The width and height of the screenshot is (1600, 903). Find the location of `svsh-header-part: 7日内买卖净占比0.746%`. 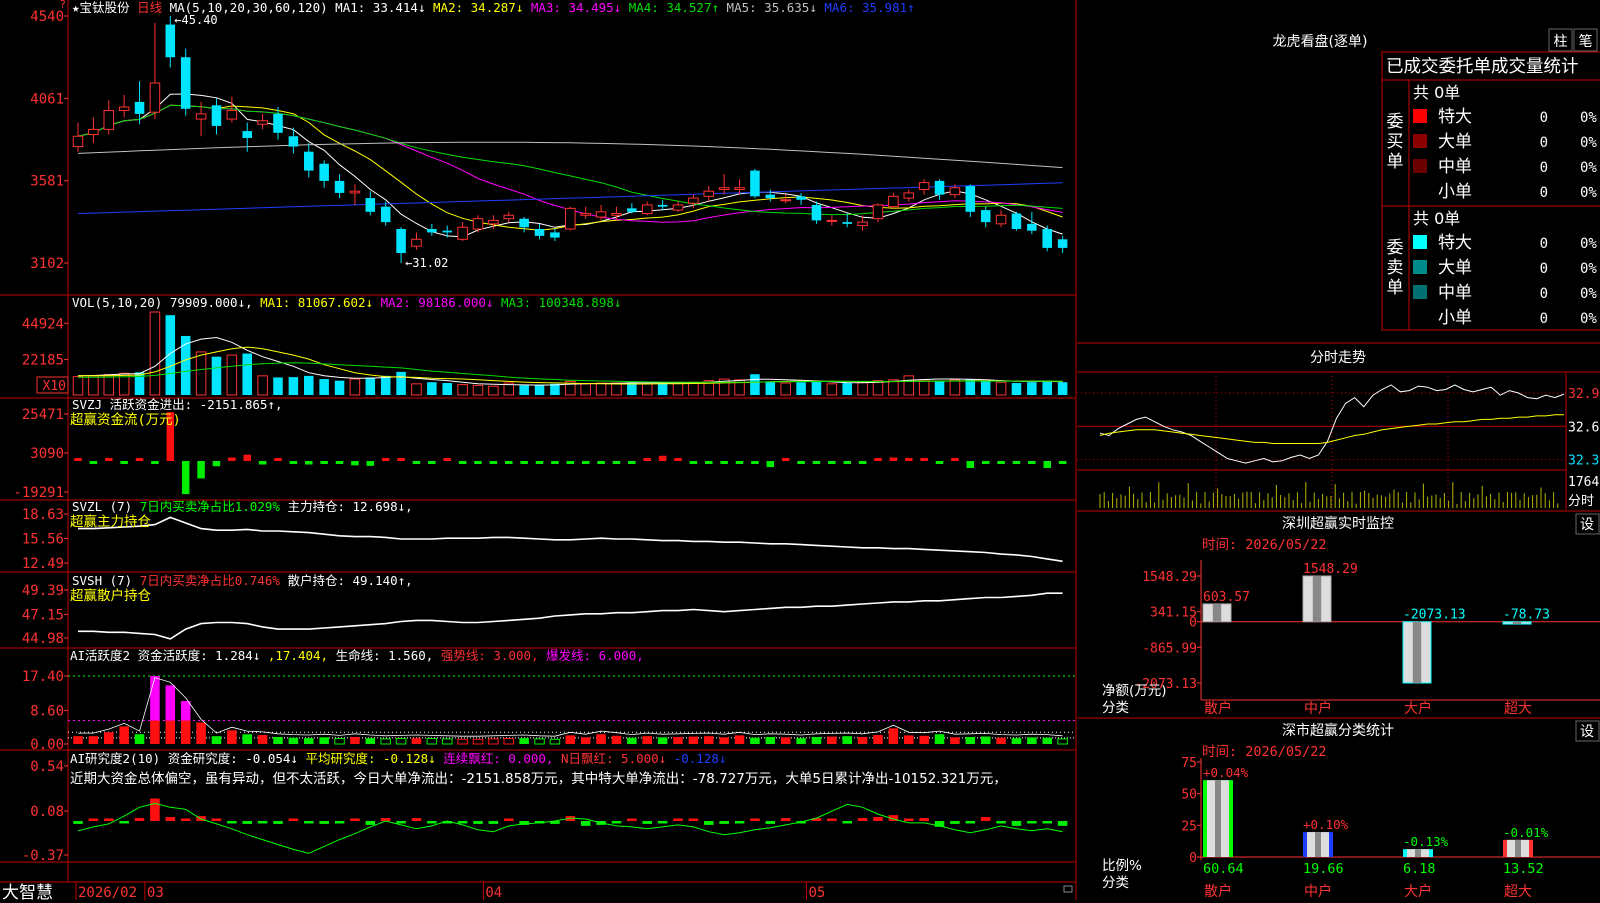

svsh-header-part: 7日内买卖净占比0.746% is located at coordinates (214, 580).